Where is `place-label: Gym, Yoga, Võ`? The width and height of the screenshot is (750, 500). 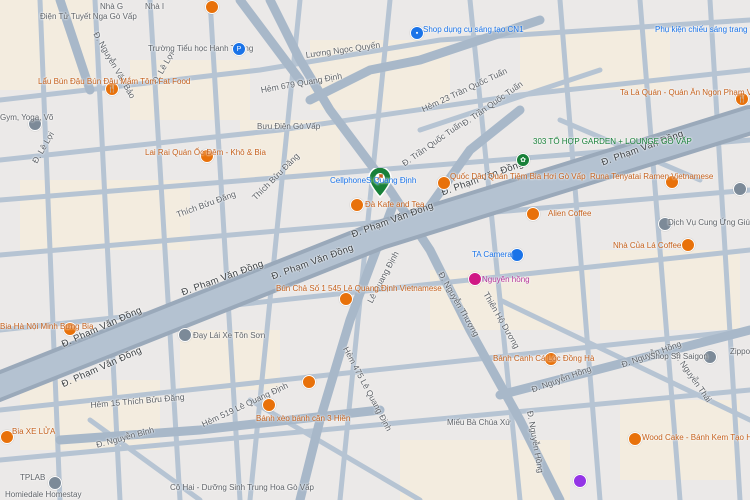 place-label: Gym, Yoga, Võ is located at coordinates (26, 117).